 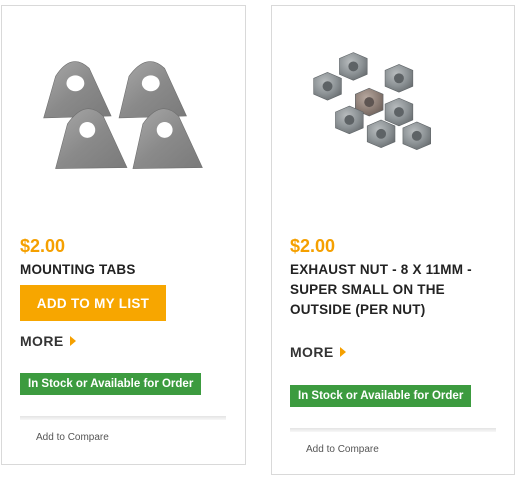 What do you see at coordinates (122, 270) in the screenshot?
I see `product-title: MOUNTING TABS` at bounding box center [122, 270].